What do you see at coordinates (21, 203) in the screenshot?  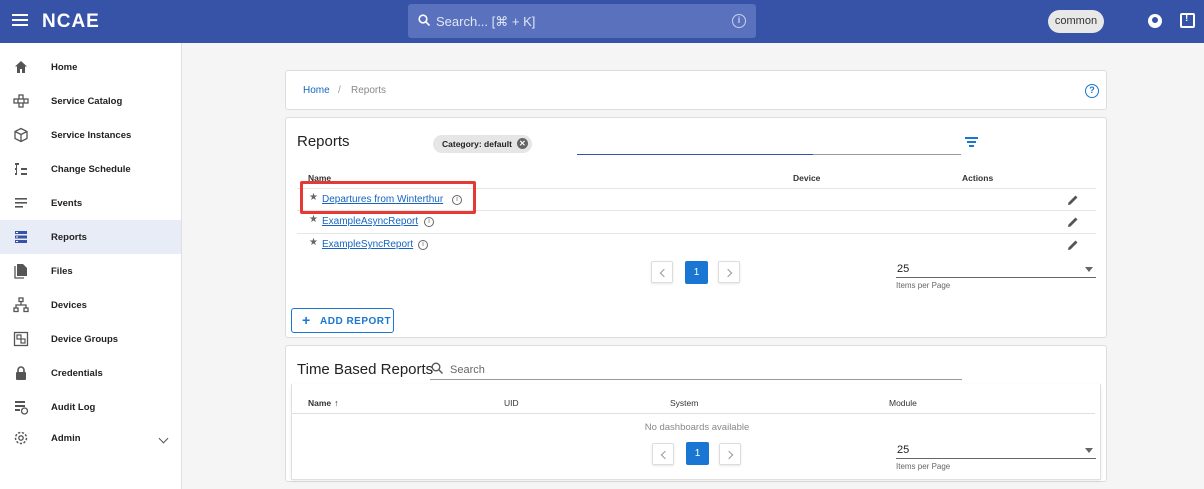 I see `events-icon` at bounding box center [21, 203].